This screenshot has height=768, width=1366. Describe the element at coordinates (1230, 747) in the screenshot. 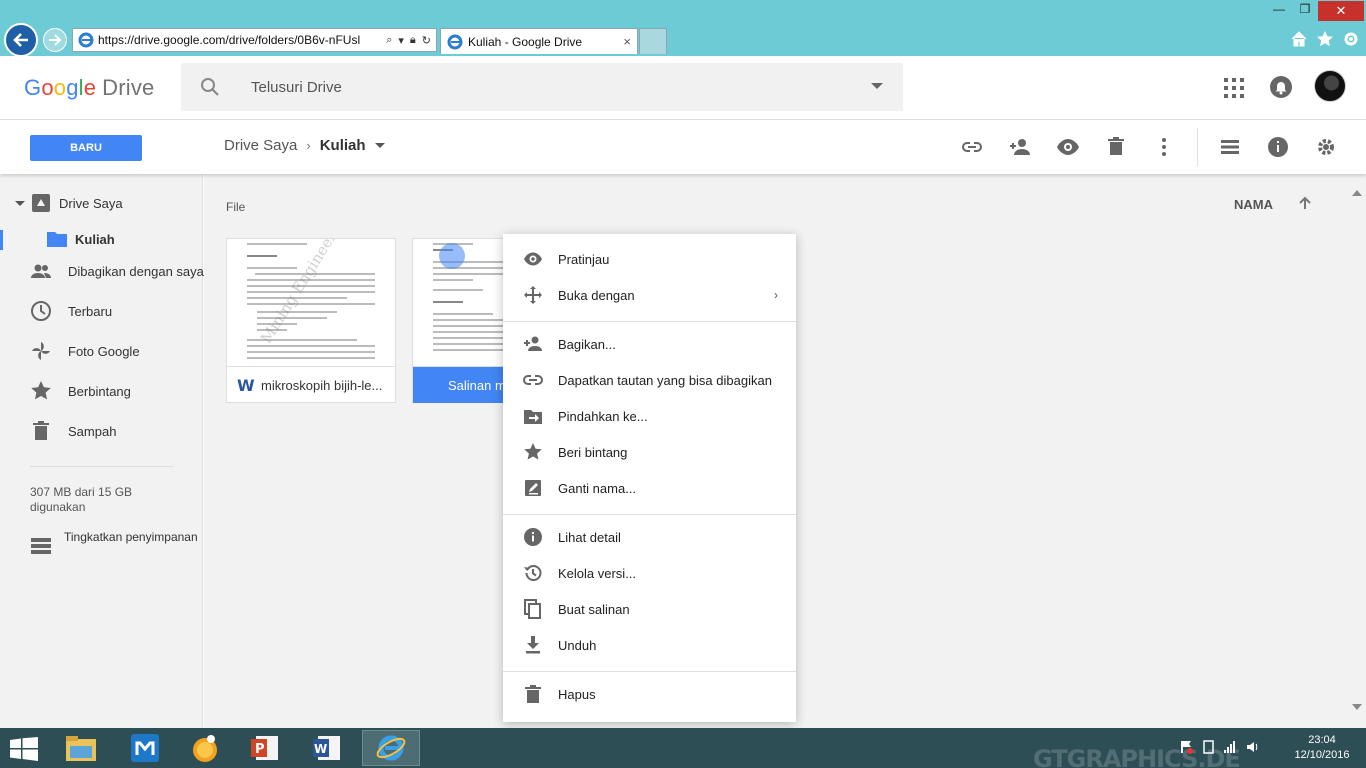

I see `signal-icon` at that location.